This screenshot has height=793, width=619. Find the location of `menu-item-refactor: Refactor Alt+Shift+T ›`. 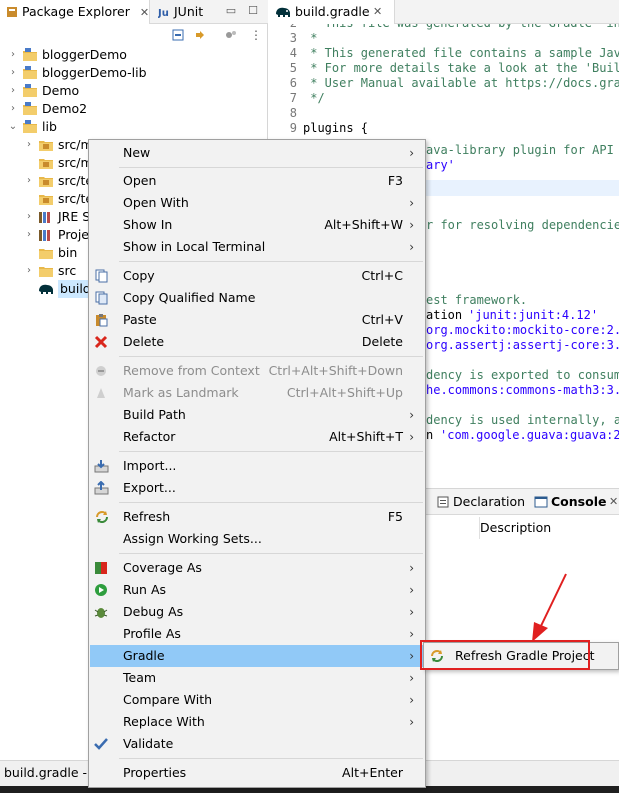

menu-item-refactor: Refactor Alt+Shift+T › is located at coordinates (257, 437).